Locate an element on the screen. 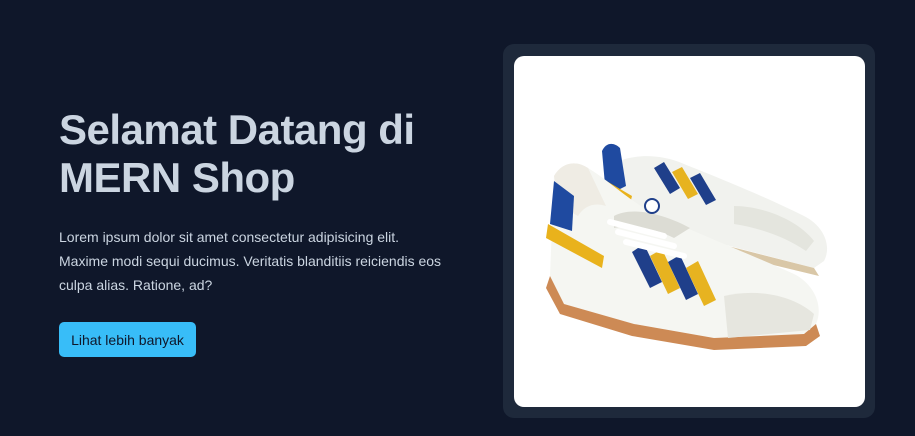  sneakers-image is located at coordinates (687, 246).